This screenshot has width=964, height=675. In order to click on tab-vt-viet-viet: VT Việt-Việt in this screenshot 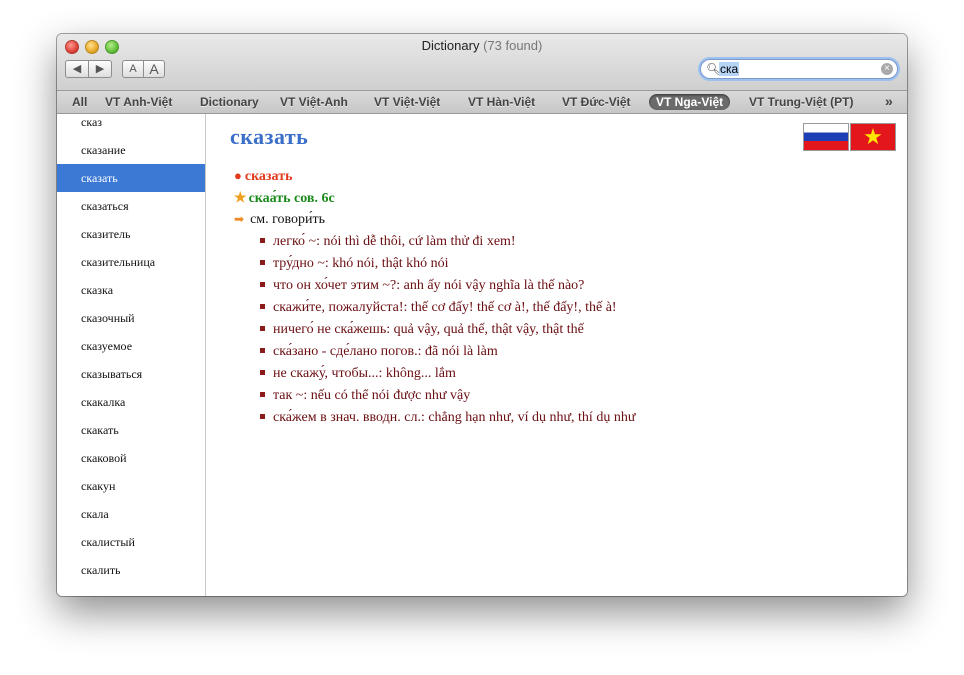, I will do `click(407, 102)`.